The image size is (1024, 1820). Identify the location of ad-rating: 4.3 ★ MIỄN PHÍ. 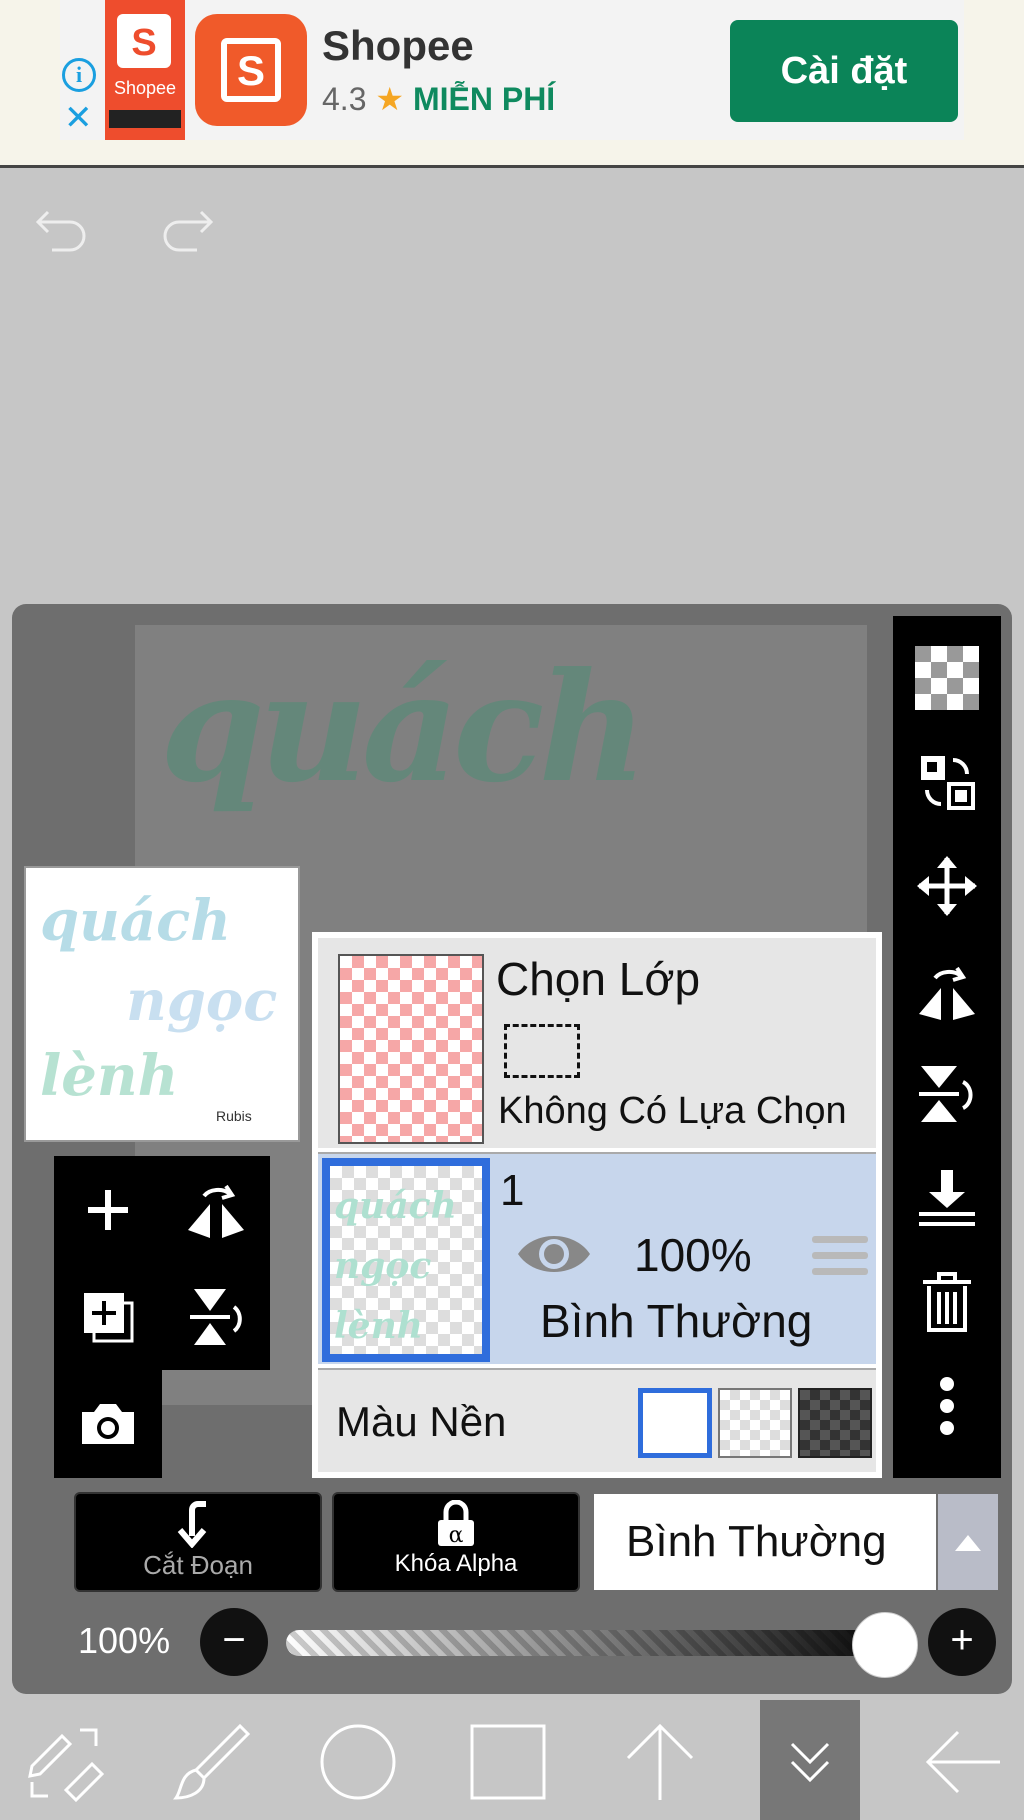
(438, 99).